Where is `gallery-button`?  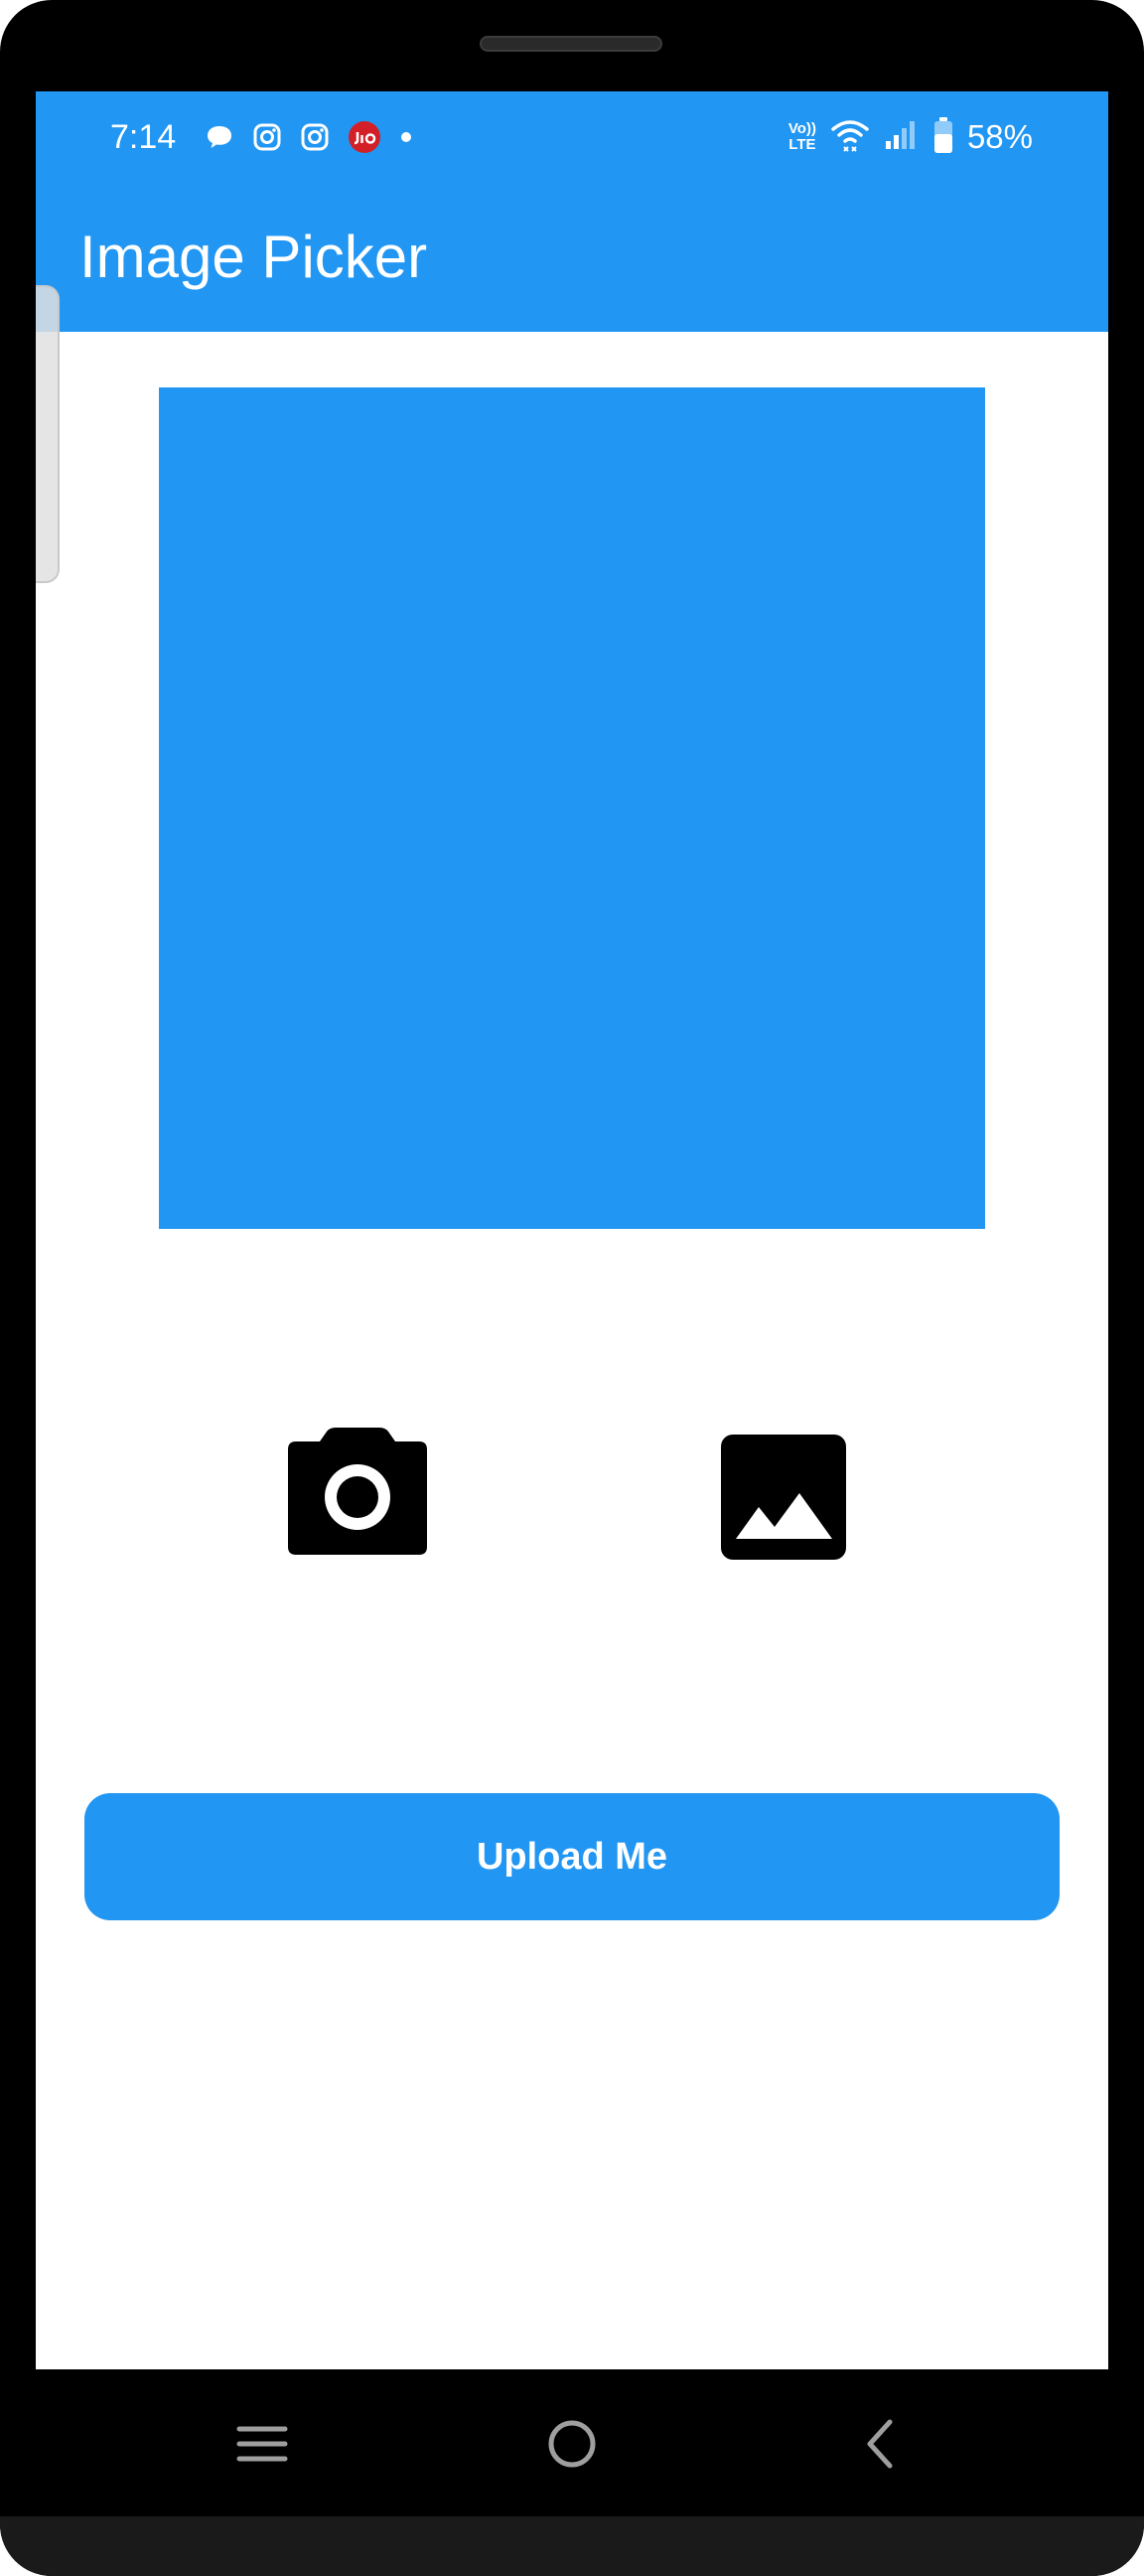 gallery-button is located at coordinates (783, 1497).